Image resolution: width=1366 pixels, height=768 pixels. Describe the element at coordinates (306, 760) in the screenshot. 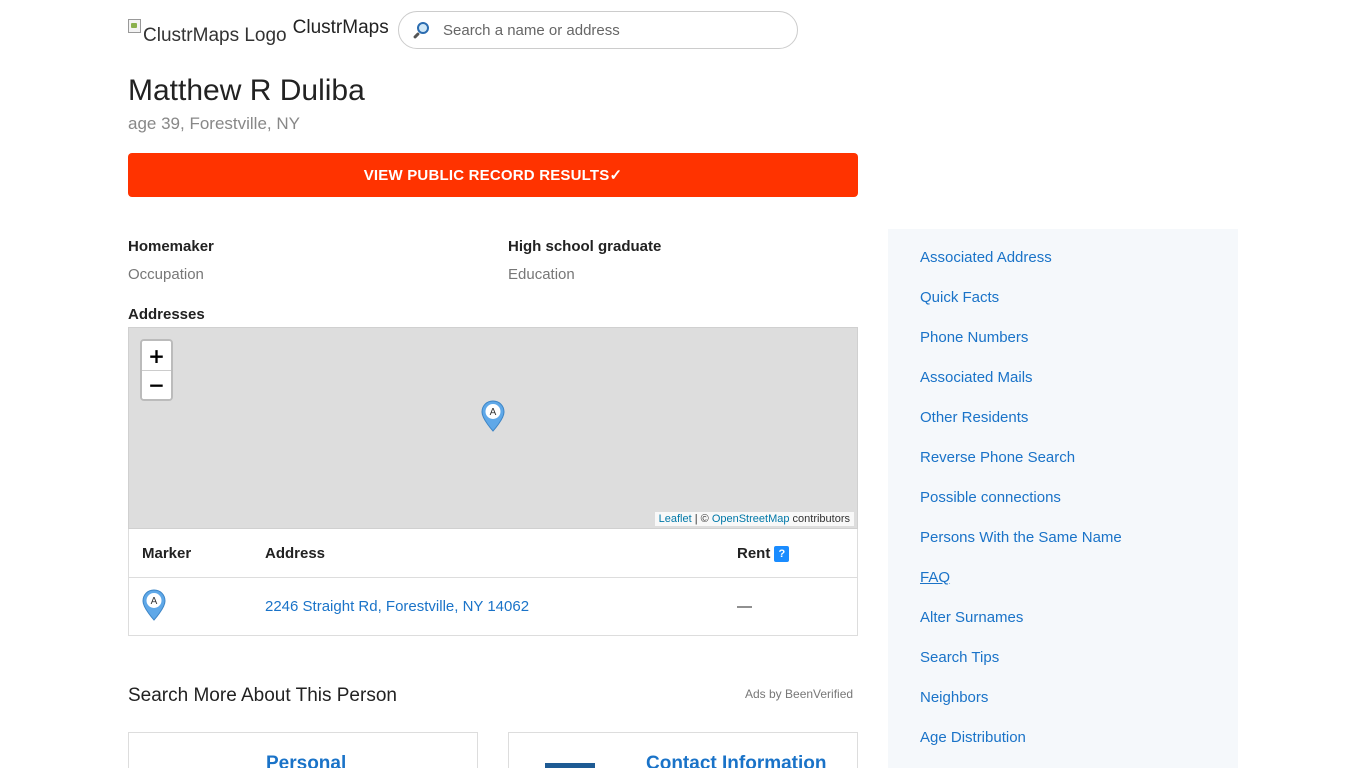

I see `ad-card-title: Personal` at that location.